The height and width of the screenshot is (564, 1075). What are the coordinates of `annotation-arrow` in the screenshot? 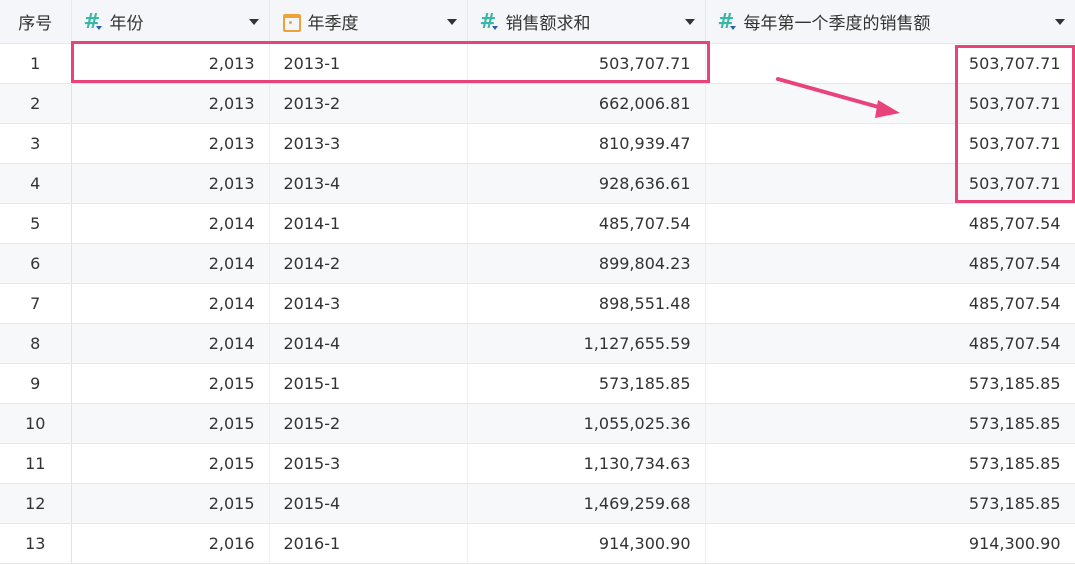 It's located at (838, 97).